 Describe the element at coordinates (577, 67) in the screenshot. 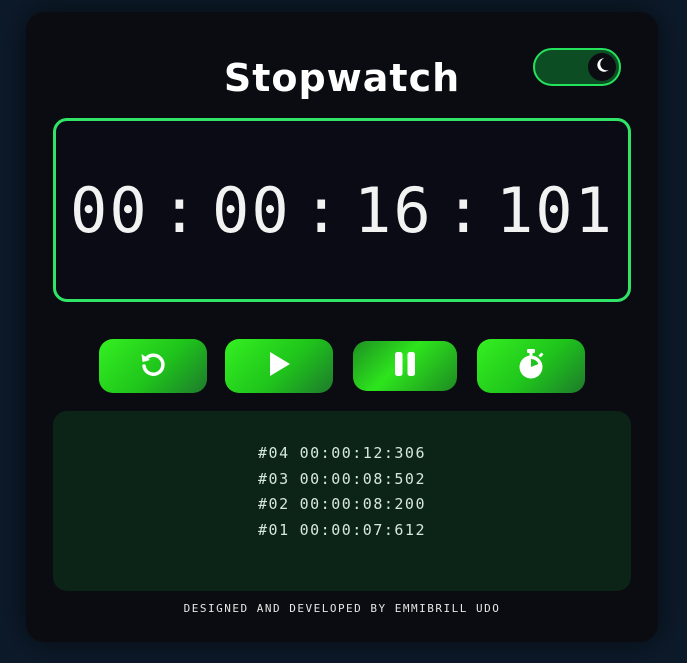

I see `theme-toggle` at that location.